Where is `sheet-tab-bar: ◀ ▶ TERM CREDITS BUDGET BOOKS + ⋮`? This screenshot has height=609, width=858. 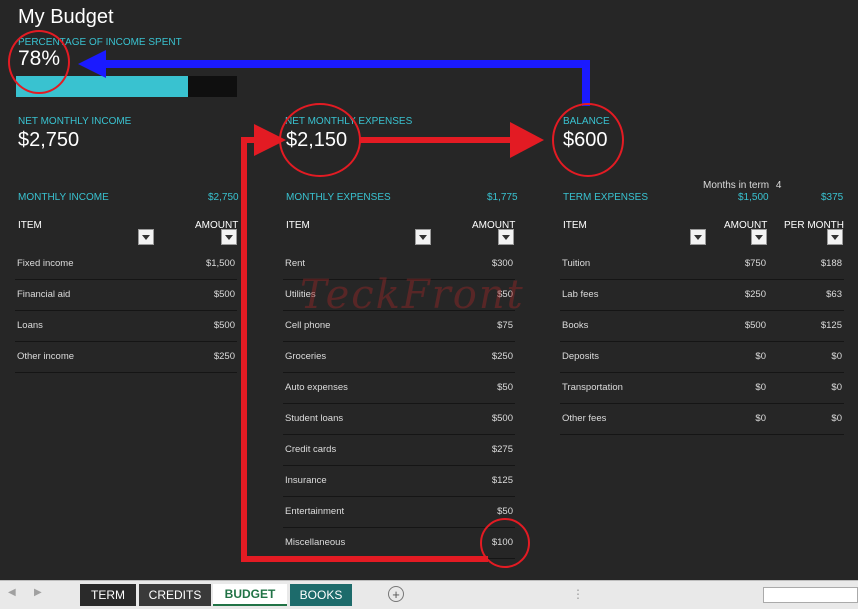
sheet-tab-bar: ◀ ▶ TERM CREDITS BUDGET BOOKS + ⋮ is located at coordinates (429, 594).